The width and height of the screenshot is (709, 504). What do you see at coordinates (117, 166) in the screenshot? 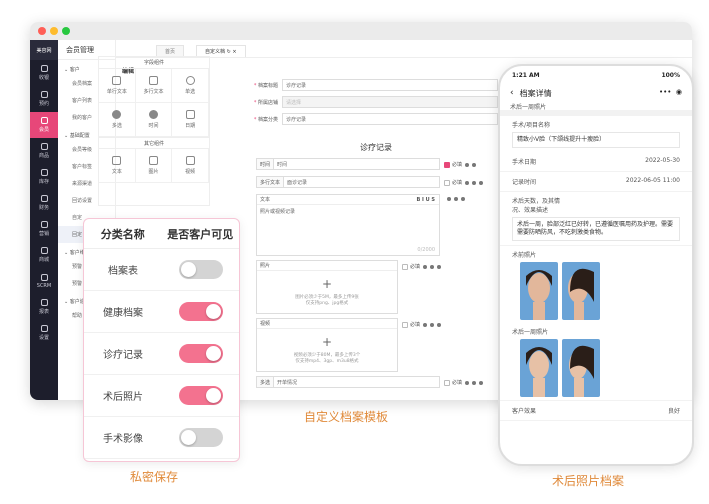
I see `component-text: 文本` at bounding box center [117, 166].